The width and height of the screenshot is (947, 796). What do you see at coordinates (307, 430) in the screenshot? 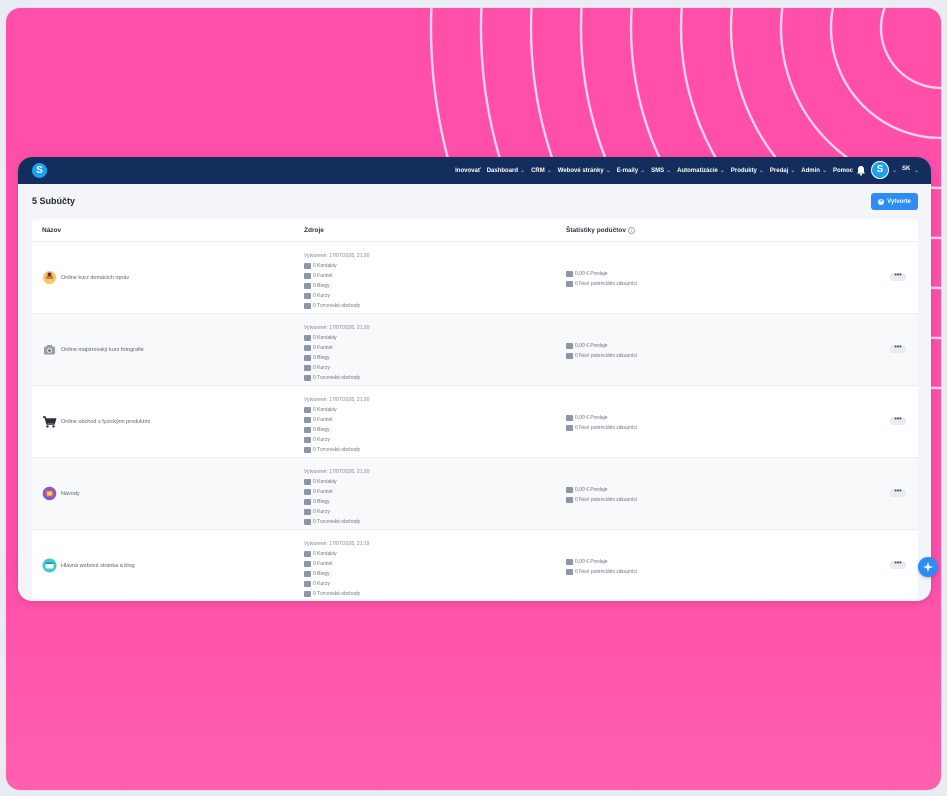
I see `blog-icon` at bounding box center [307, 430].